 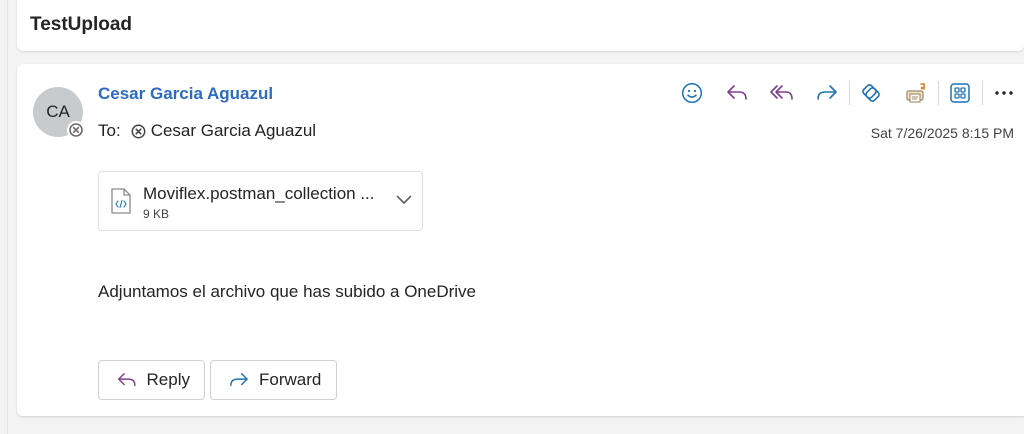 I want to click on message-date: Sat 7/26/2025 8:15 PM, so click(x=942, y=133).